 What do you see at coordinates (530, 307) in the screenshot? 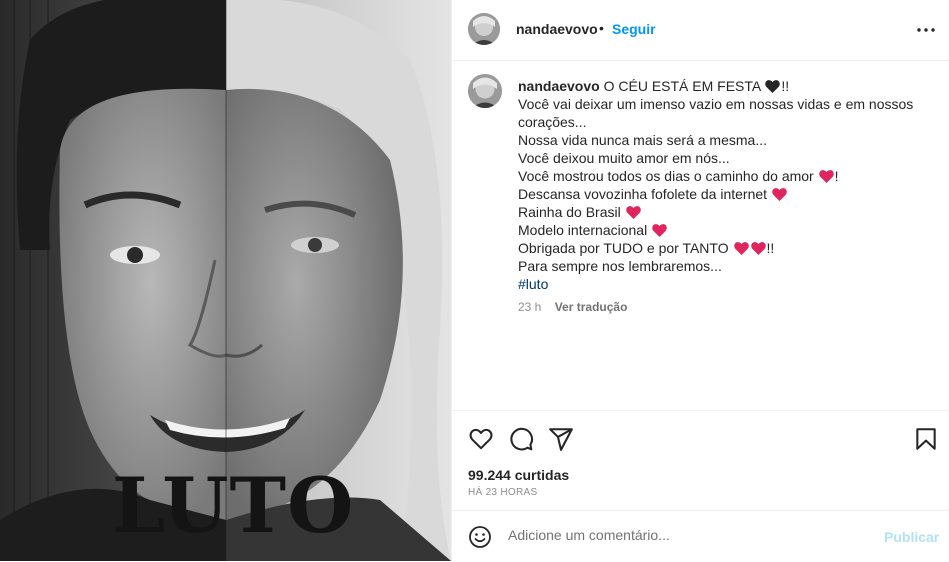
I see `caption-time: 23 h` at bounding box center [530, 307].